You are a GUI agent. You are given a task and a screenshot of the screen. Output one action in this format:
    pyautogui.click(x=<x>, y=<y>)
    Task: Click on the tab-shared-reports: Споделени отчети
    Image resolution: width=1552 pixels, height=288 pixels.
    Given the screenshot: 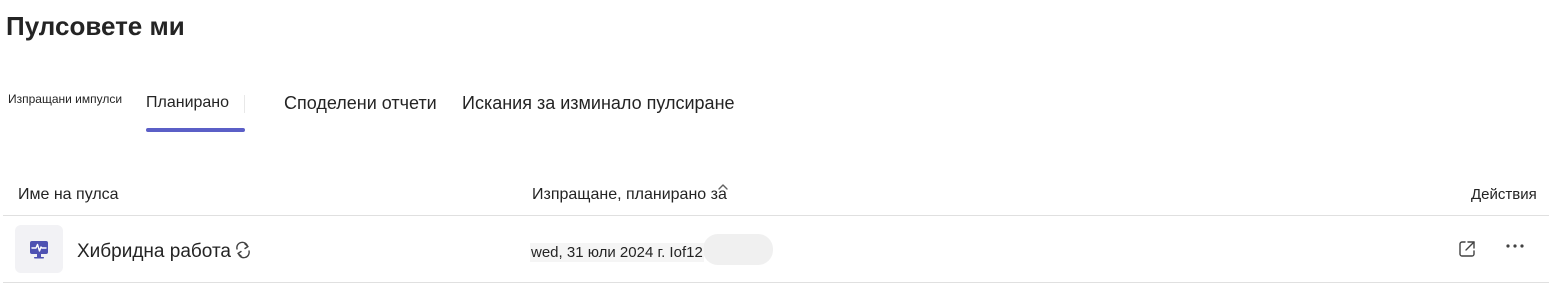 What is the action you would take?
    pyautogui.click(x=360, y=103)
    